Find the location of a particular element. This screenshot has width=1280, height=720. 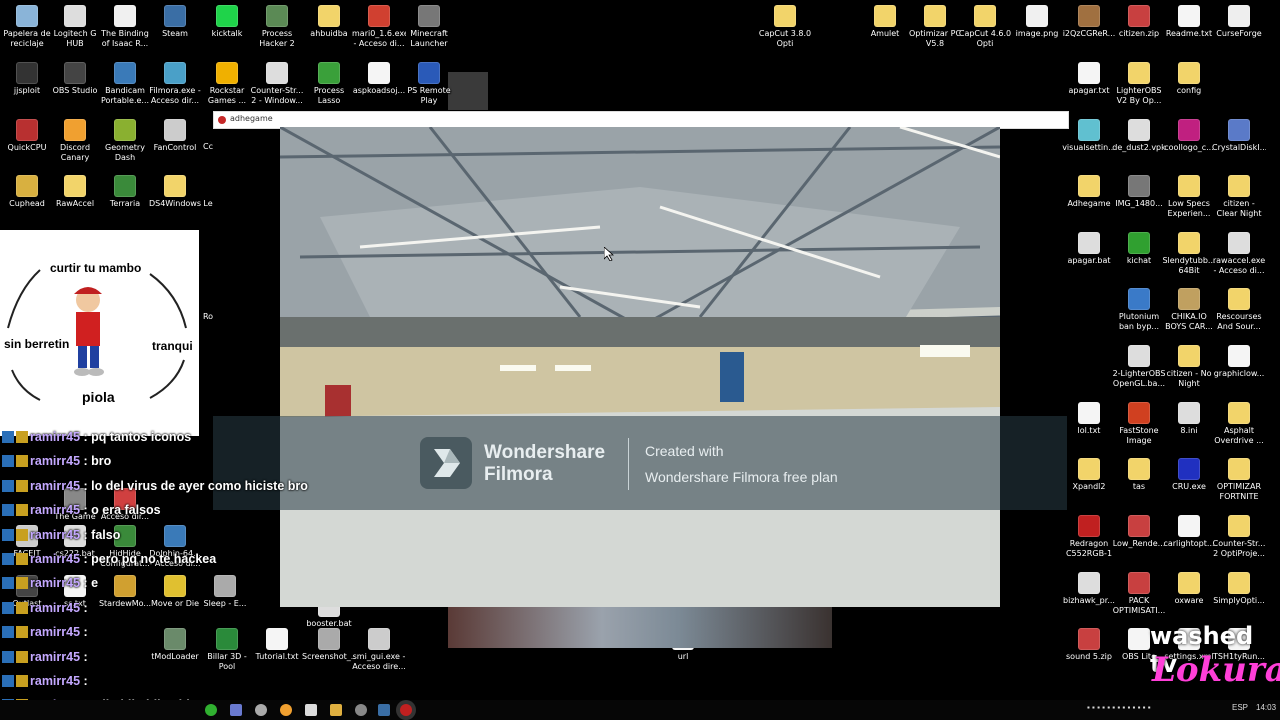

desktop-icon-right: citizen - No Night is located at coordinates (1189, 367).